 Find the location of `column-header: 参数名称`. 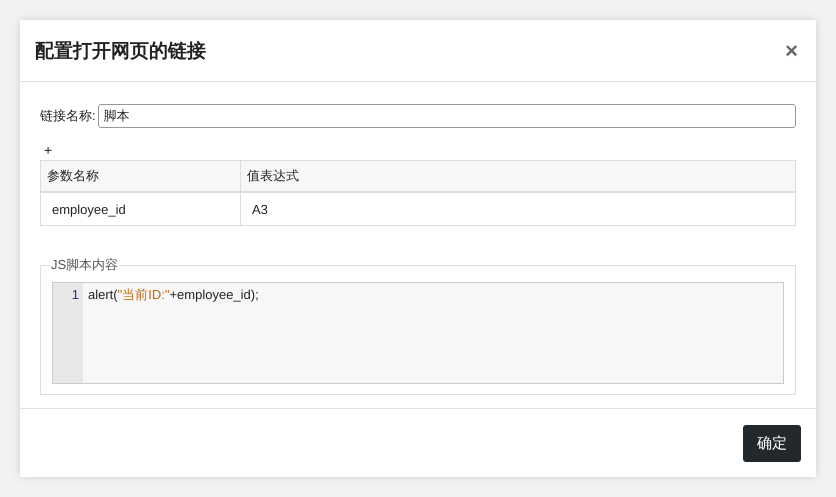

column-header: 参数名称 is located at coordinates (140, 176).